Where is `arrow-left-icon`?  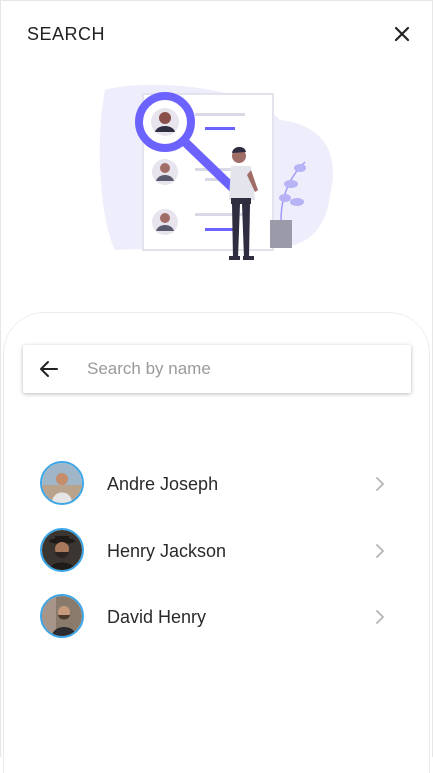 arrow-left-icon is located at coordinates (49, 369).